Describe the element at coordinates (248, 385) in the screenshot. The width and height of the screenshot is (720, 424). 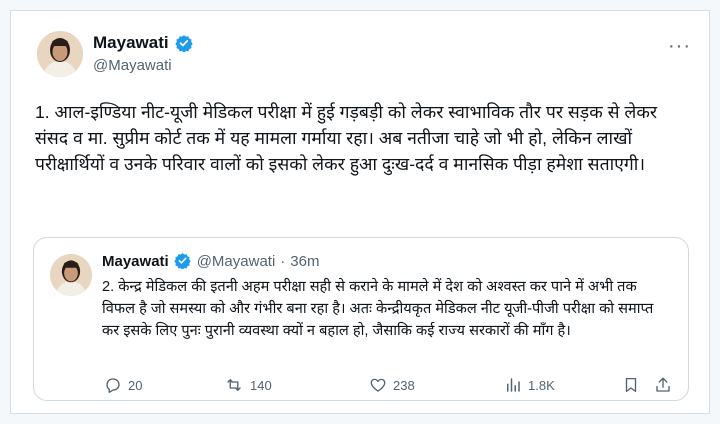
I see `retweet-button: 140` at that location.